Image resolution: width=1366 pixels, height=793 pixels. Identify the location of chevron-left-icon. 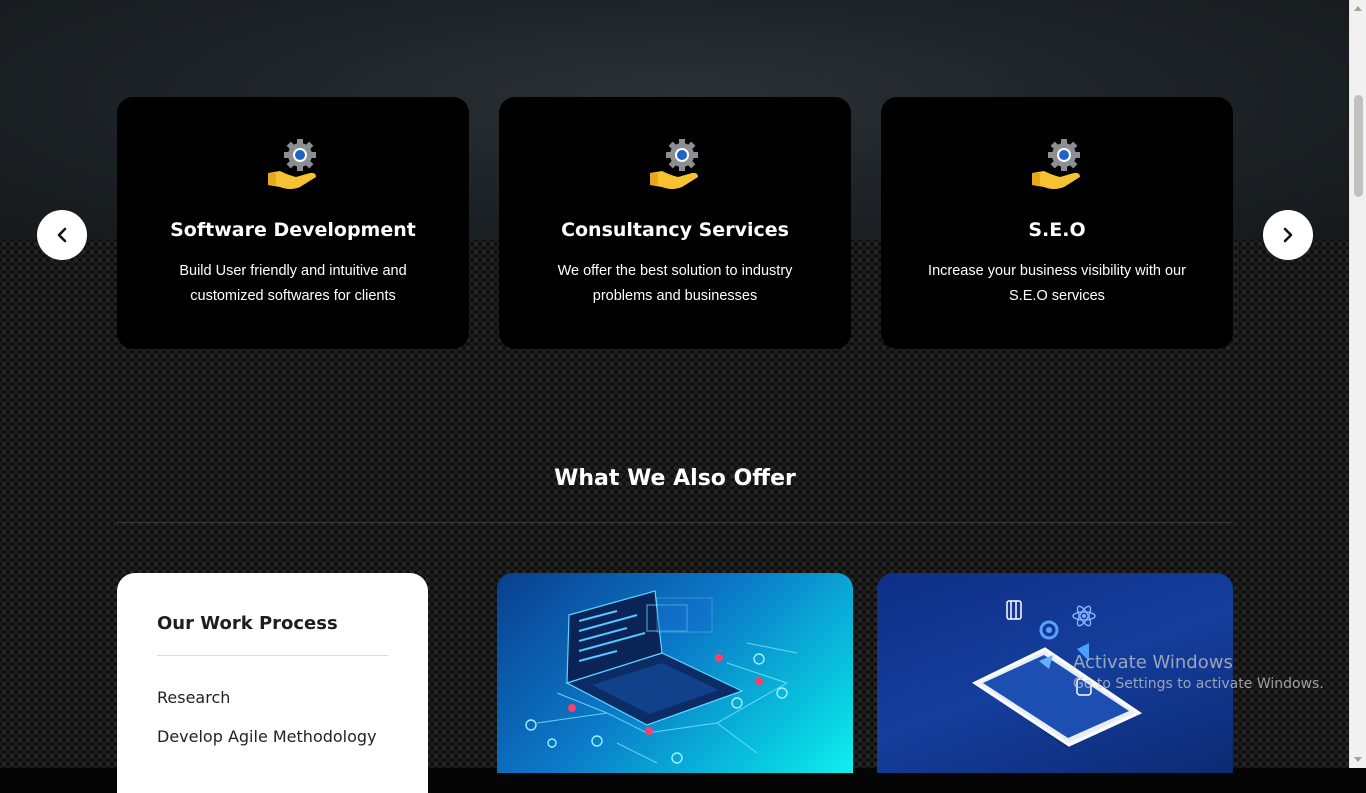
(62, 235).